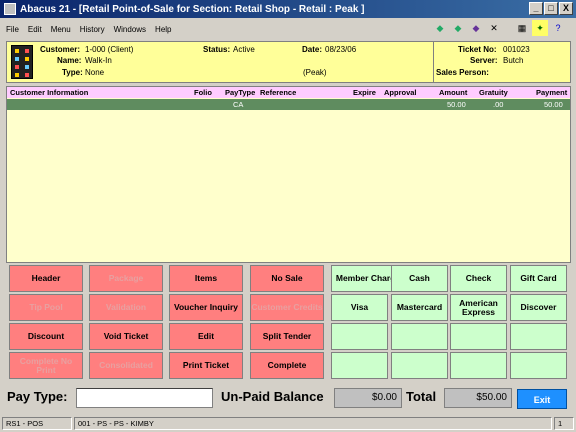 The width and height of the screenshot is (576, 432). I want to click on status-label: Status:, so click(217, 49).